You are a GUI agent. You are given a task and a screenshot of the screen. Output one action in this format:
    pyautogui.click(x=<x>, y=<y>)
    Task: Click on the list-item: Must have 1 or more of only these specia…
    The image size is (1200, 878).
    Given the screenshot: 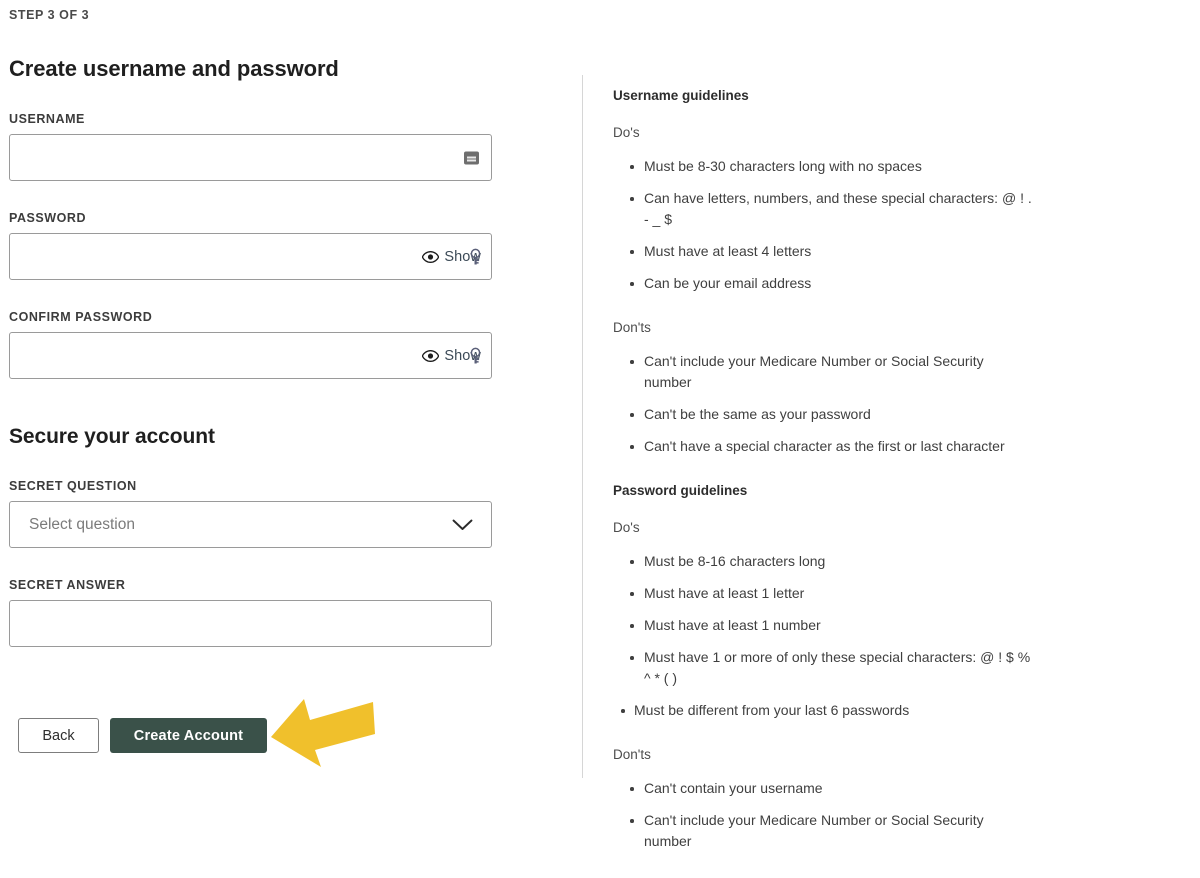 What is the action you would take?
    pyautogui.click(x=823, y=668)
    